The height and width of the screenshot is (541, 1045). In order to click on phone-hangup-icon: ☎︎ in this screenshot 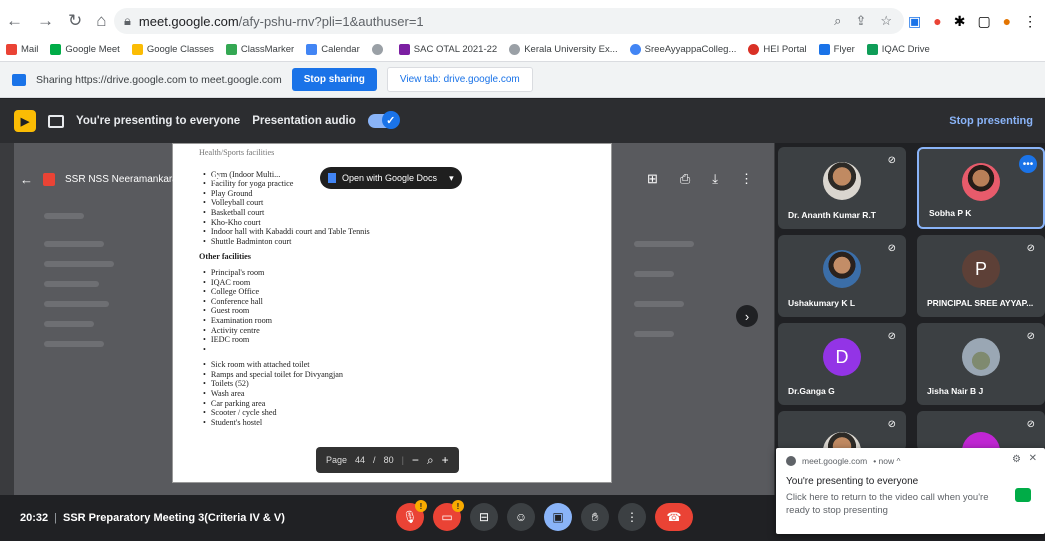, I will do `click(674, 517)`.